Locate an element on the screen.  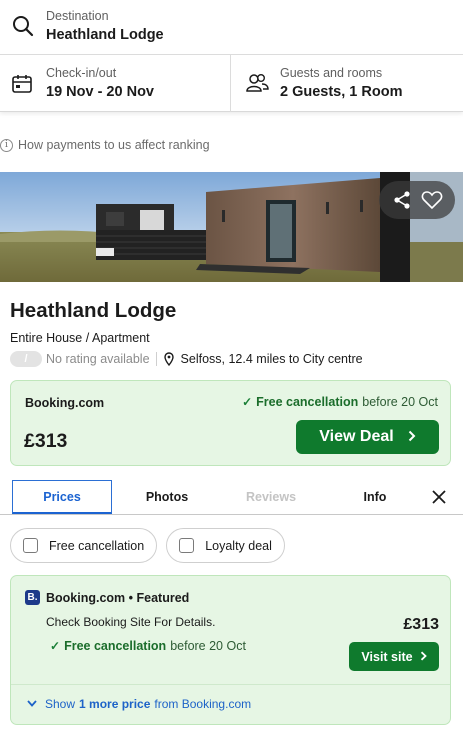
tab-photos: Photos is located at coordinates (167, 497).